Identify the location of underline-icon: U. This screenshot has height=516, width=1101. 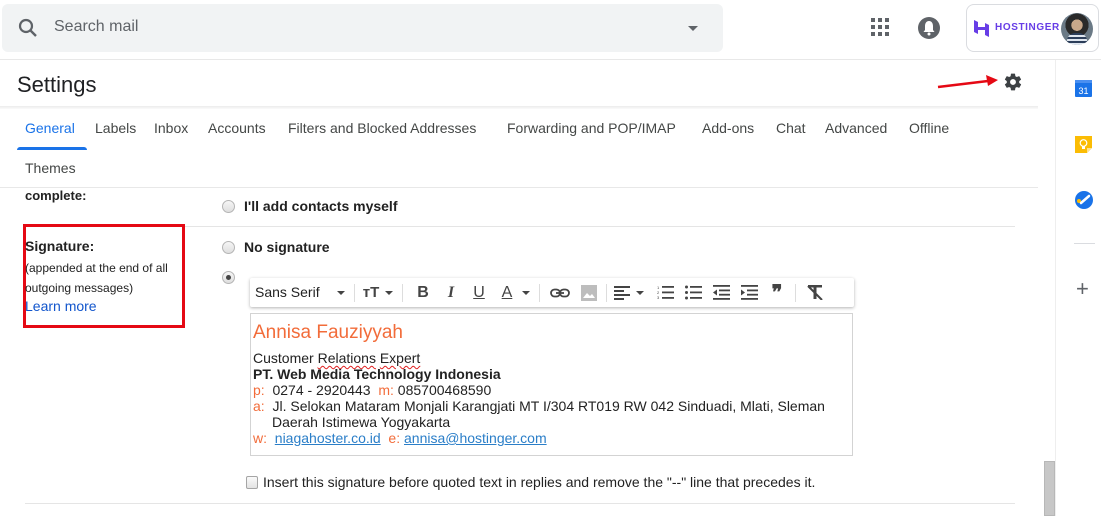
(479, 292).